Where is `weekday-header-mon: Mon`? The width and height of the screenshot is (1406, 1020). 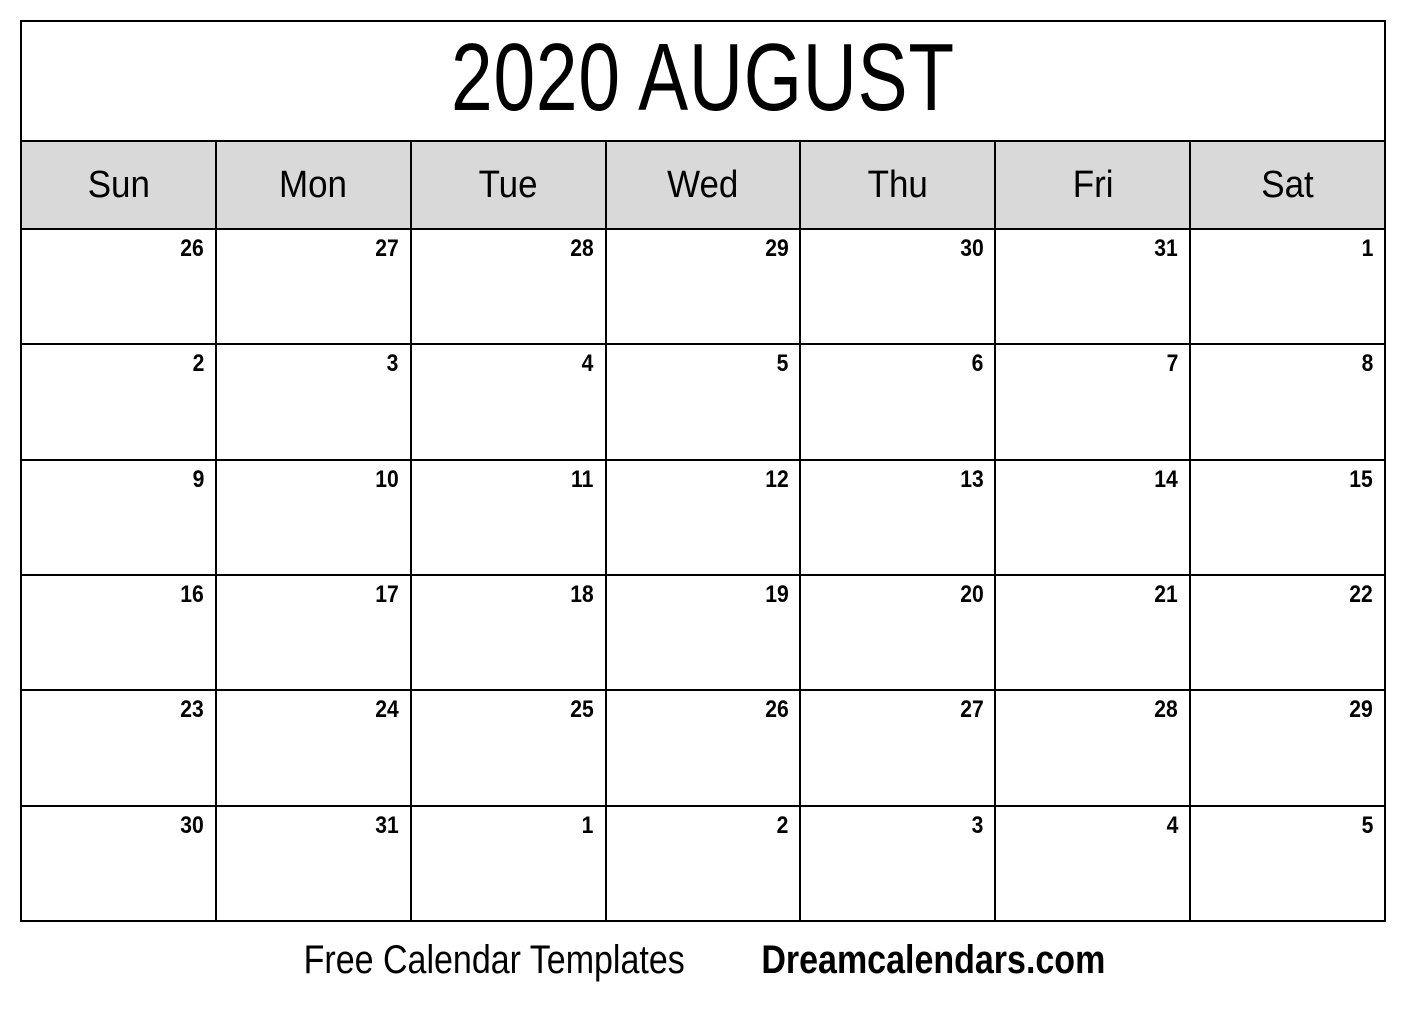 weekday-header-mon: Mon is located at coordinates (314, 185).